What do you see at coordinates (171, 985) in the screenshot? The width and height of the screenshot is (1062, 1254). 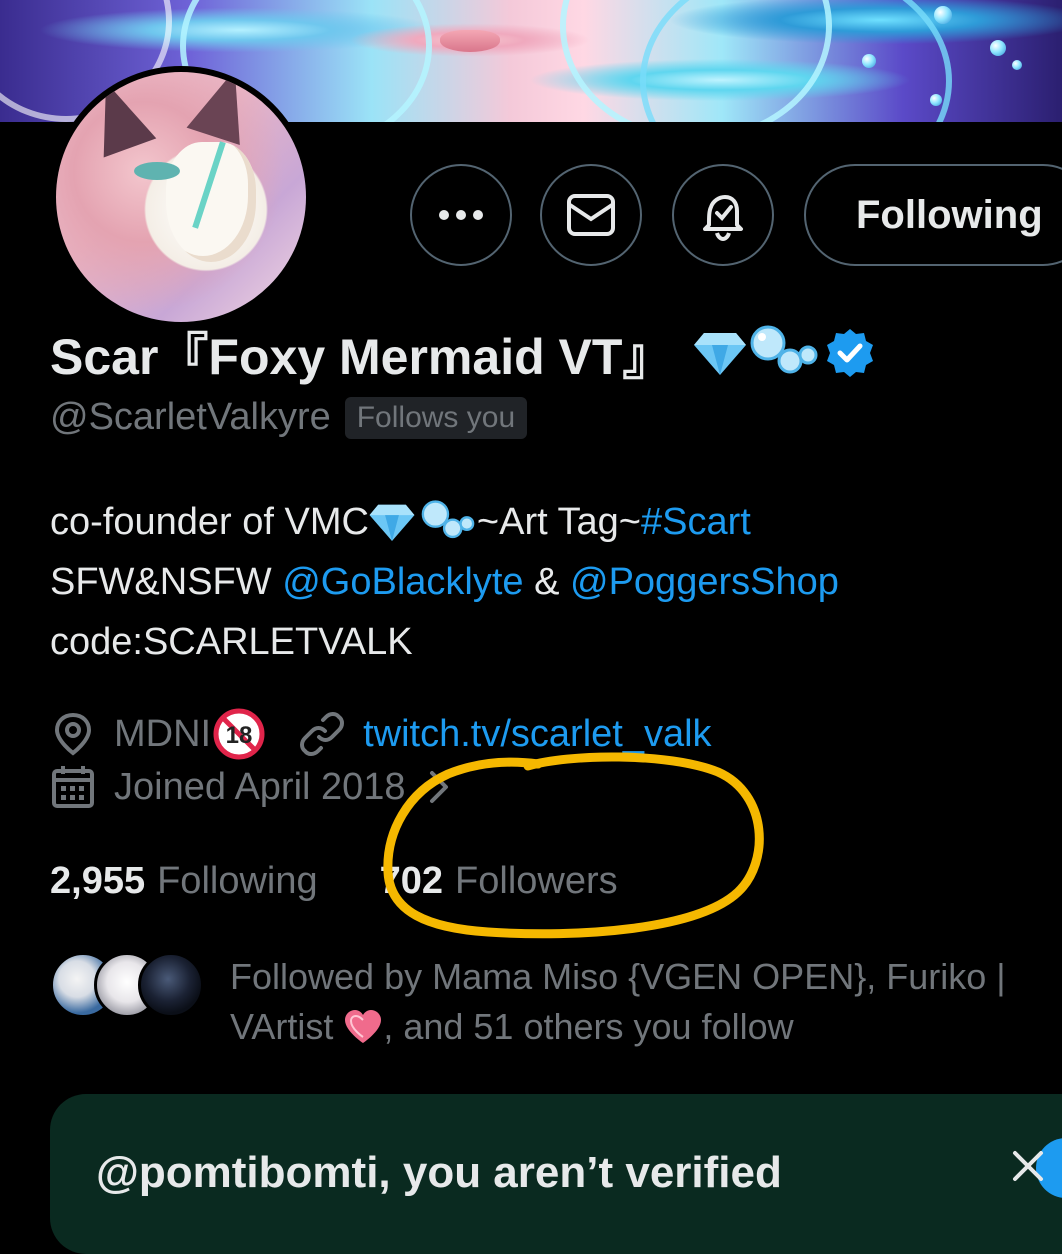 I see `mutual-avatar` at bounding box center [171, 985].